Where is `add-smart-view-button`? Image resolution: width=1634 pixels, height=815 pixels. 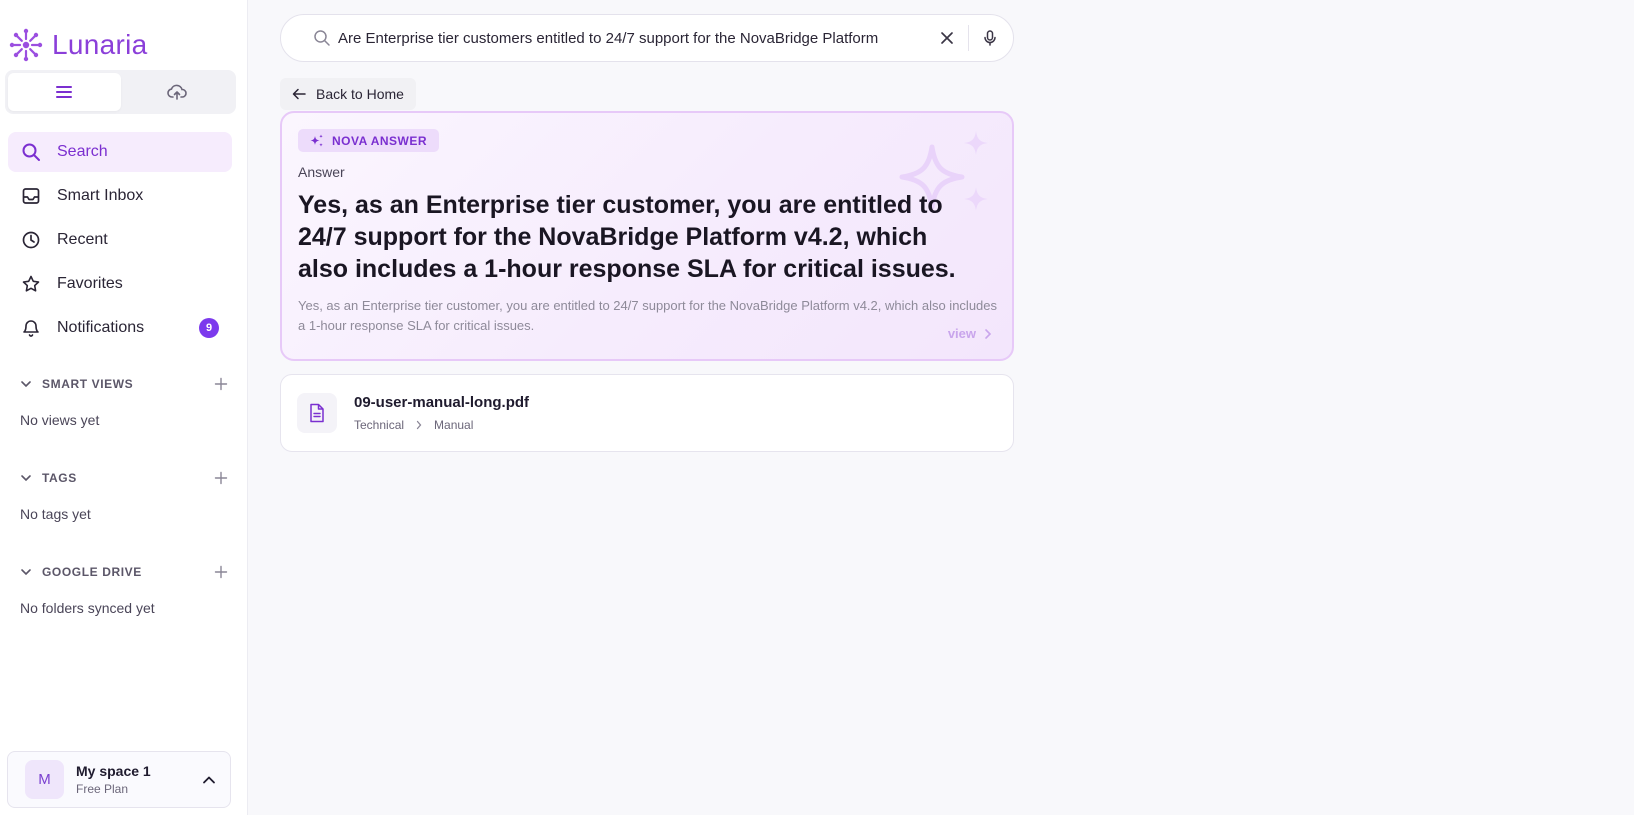
add-smart-view-button is located at coordinates (221, 384).